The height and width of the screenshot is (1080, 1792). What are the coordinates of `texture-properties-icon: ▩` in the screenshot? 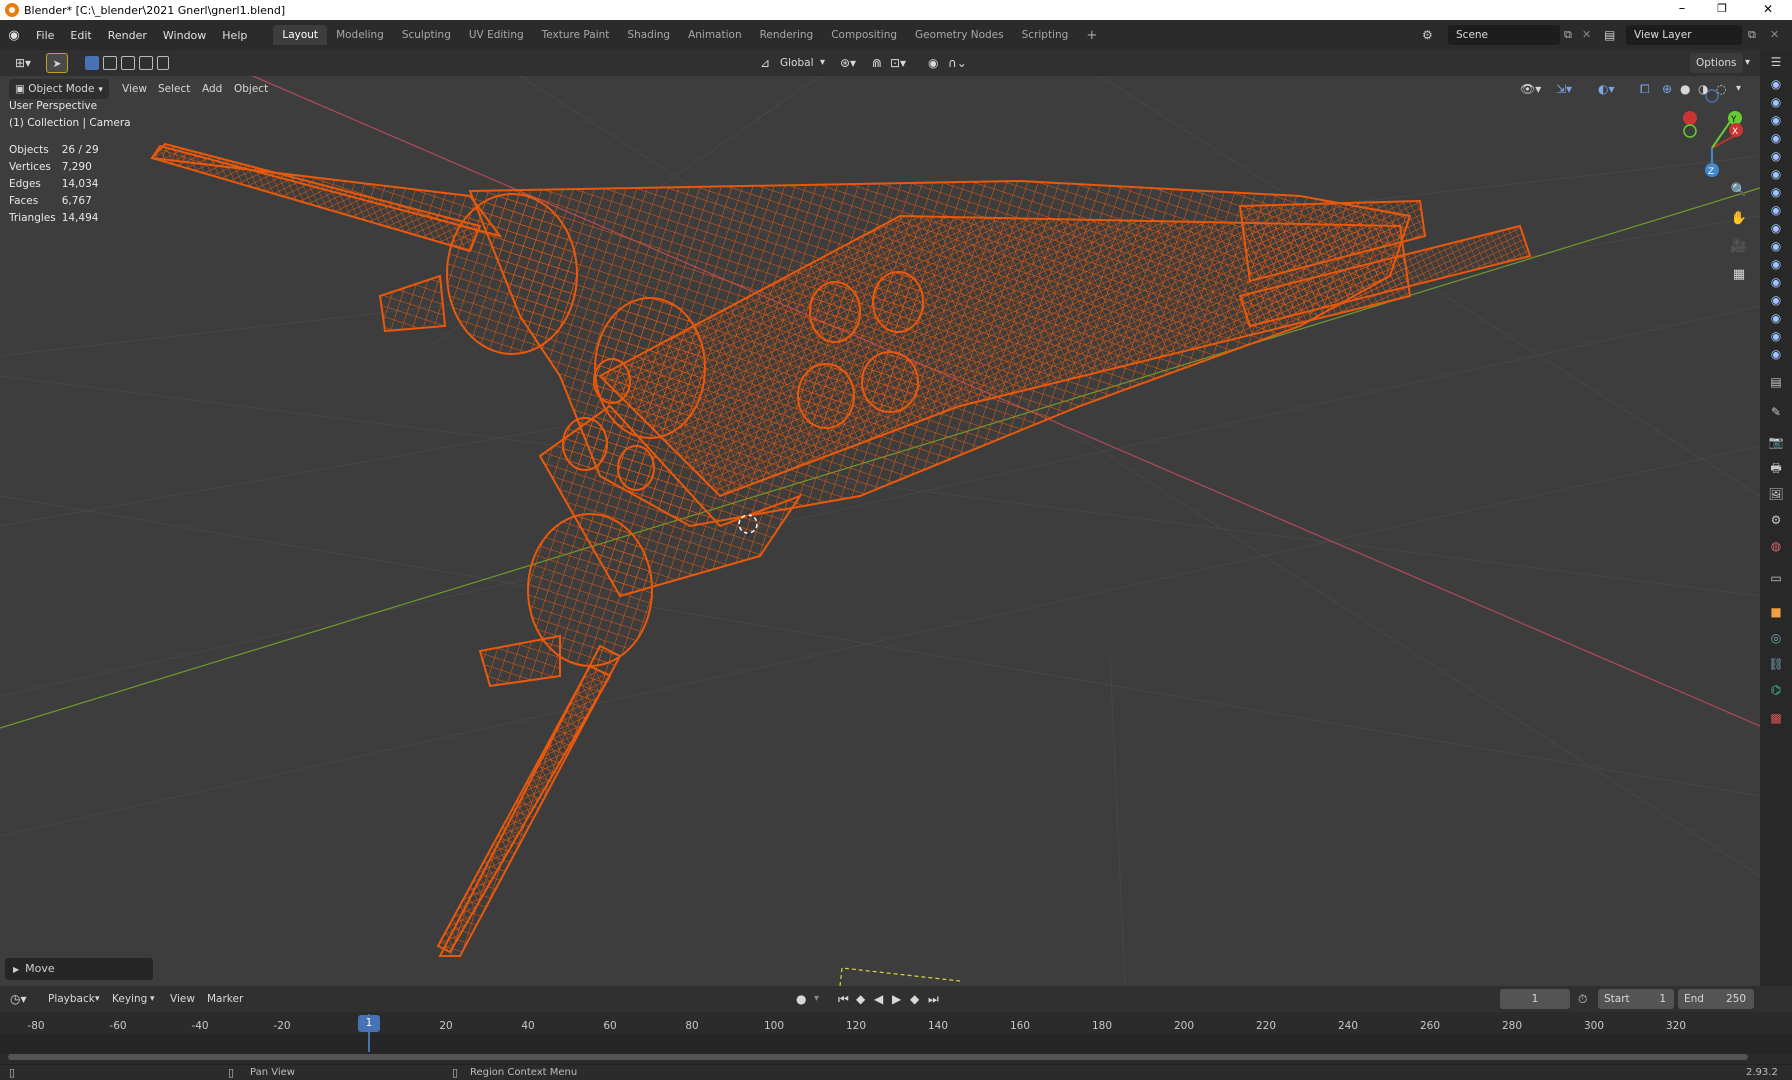 It's located at (1776, 718).